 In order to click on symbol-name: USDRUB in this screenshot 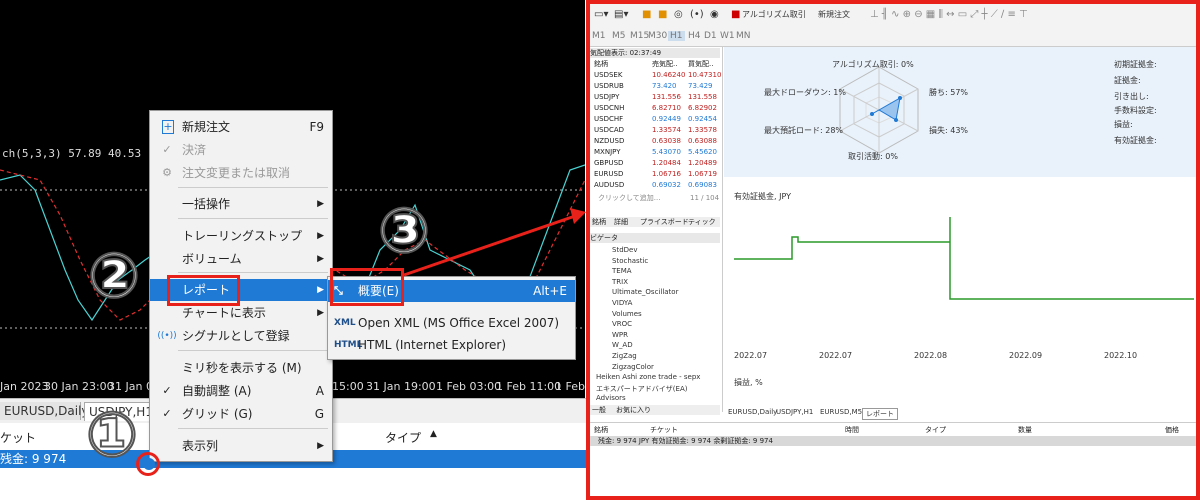, I will do `click(609, 86)`.